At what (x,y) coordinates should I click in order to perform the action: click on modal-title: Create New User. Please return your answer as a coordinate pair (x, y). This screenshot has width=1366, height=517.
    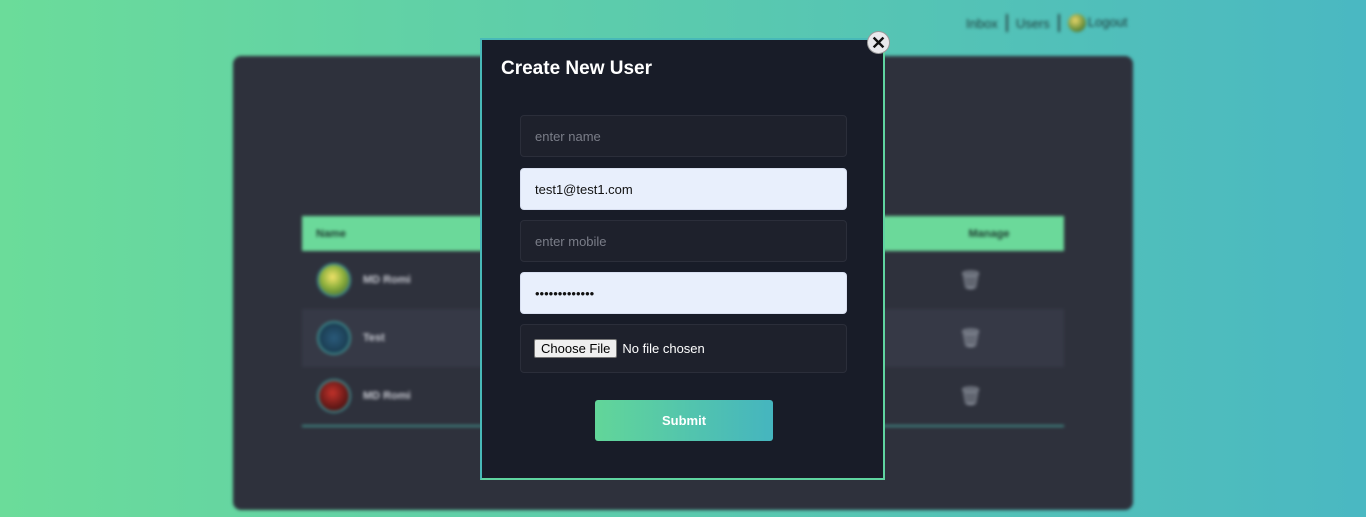
    Looking at the image, I should click on (577, 68).